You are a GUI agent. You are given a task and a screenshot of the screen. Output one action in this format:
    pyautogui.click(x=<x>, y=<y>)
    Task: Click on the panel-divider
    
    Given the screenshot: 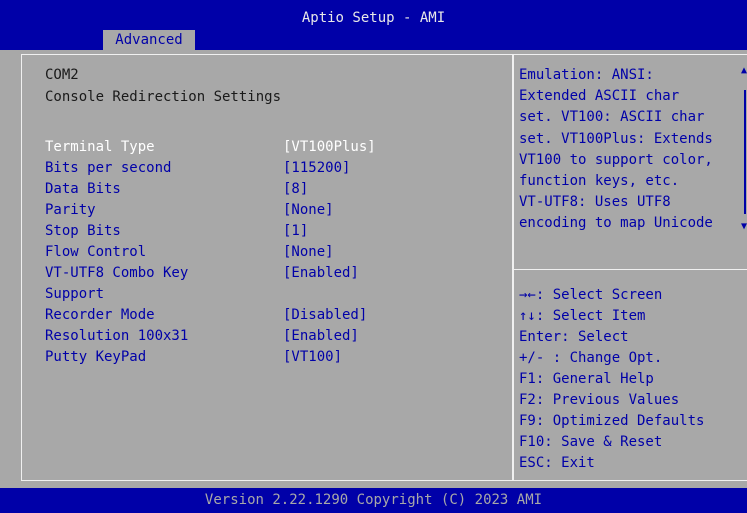 What is the action you would take?
    pyautogui.click(x=513, y=267)
    